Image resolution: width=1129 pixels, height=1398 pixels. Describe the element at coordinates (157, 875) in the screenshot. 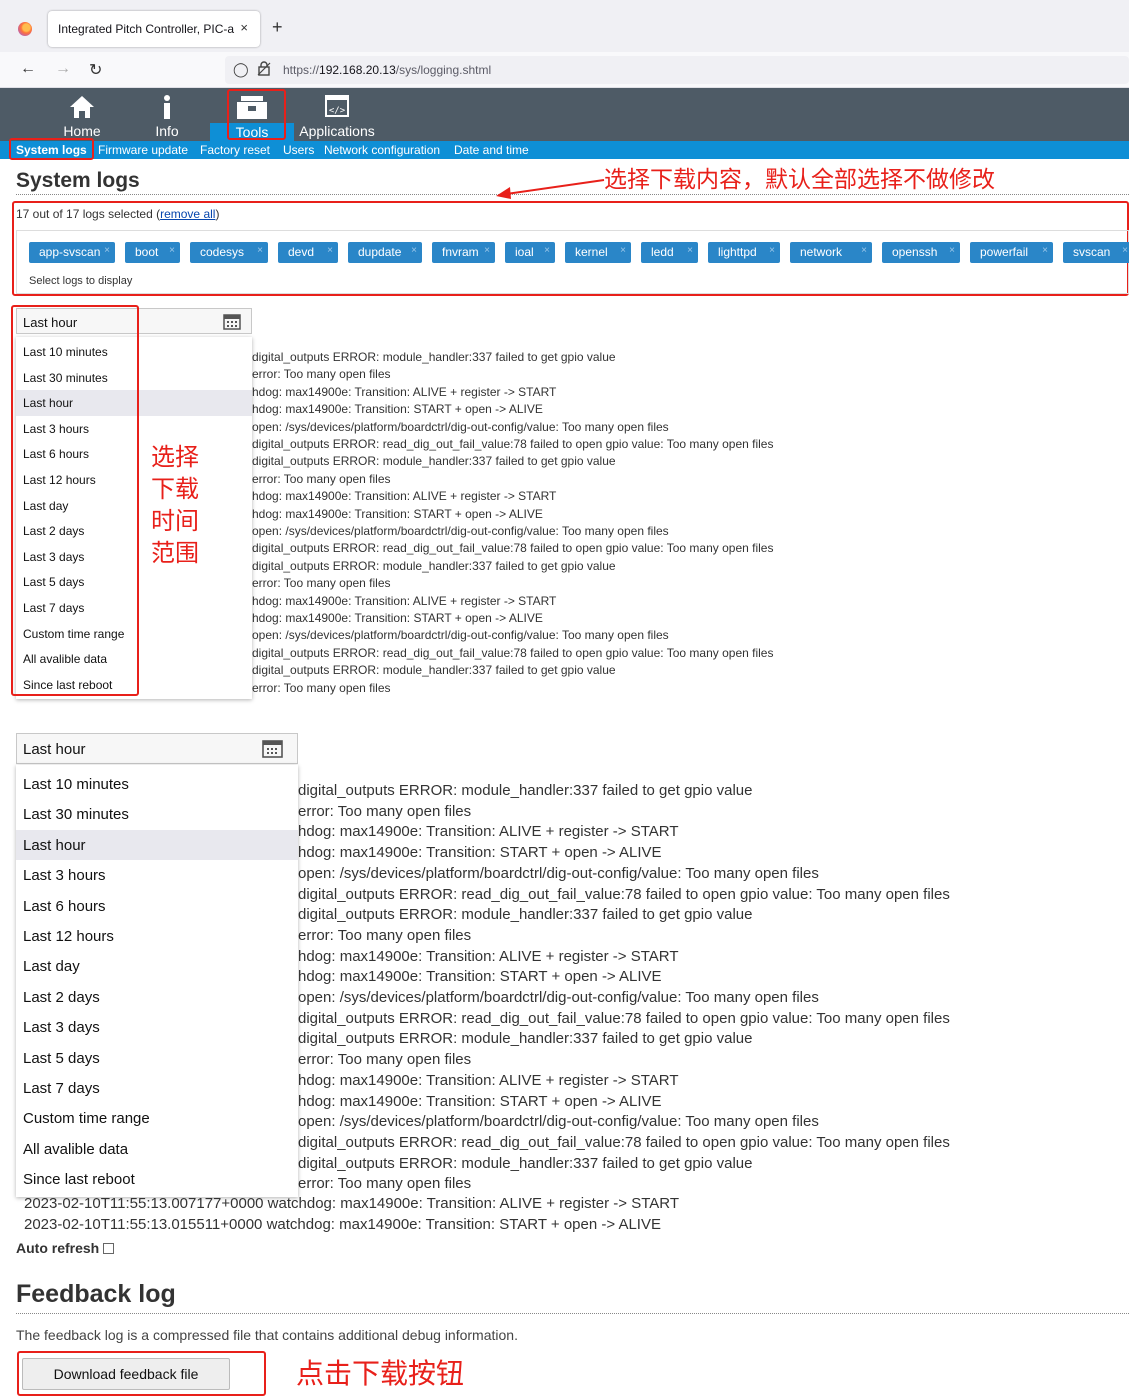

I see `time-range-option: Last 3 hours` at that location.